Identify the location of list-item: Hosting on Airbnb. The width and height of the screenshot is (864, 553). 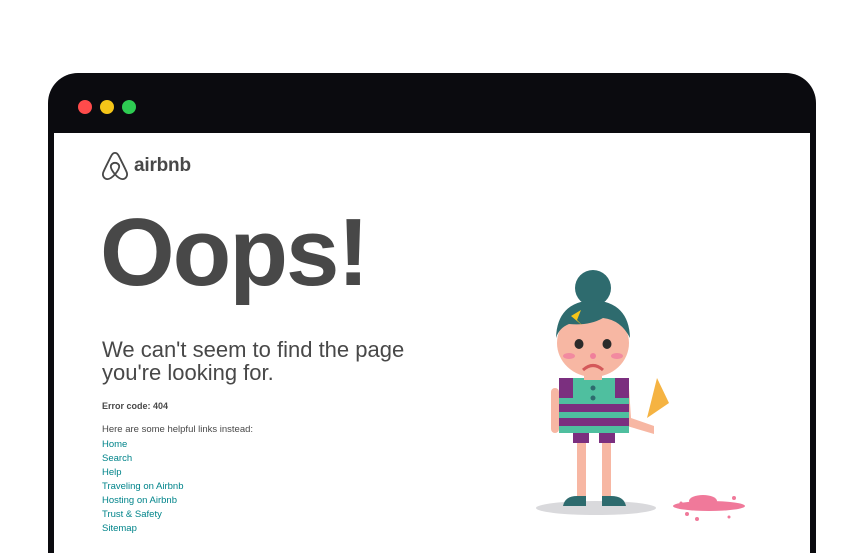
(143, 499).